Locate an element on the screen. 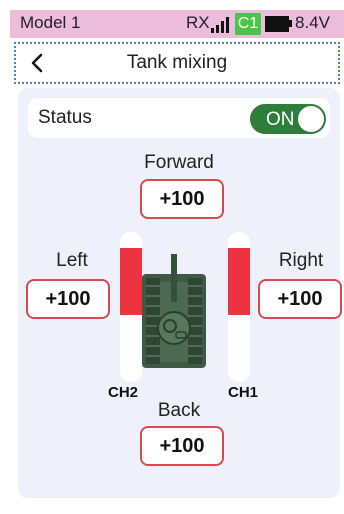 The image size is (344, 514). status-bar: Model 1 RX C1 8.4V is located at coordinates (177, 24).